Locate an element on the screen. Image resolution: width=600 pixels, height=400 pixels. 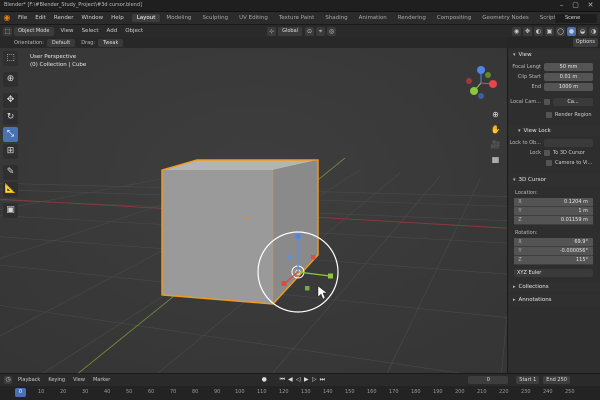
play-reverse-icon: ◁ is located at coordinates (298, 380).